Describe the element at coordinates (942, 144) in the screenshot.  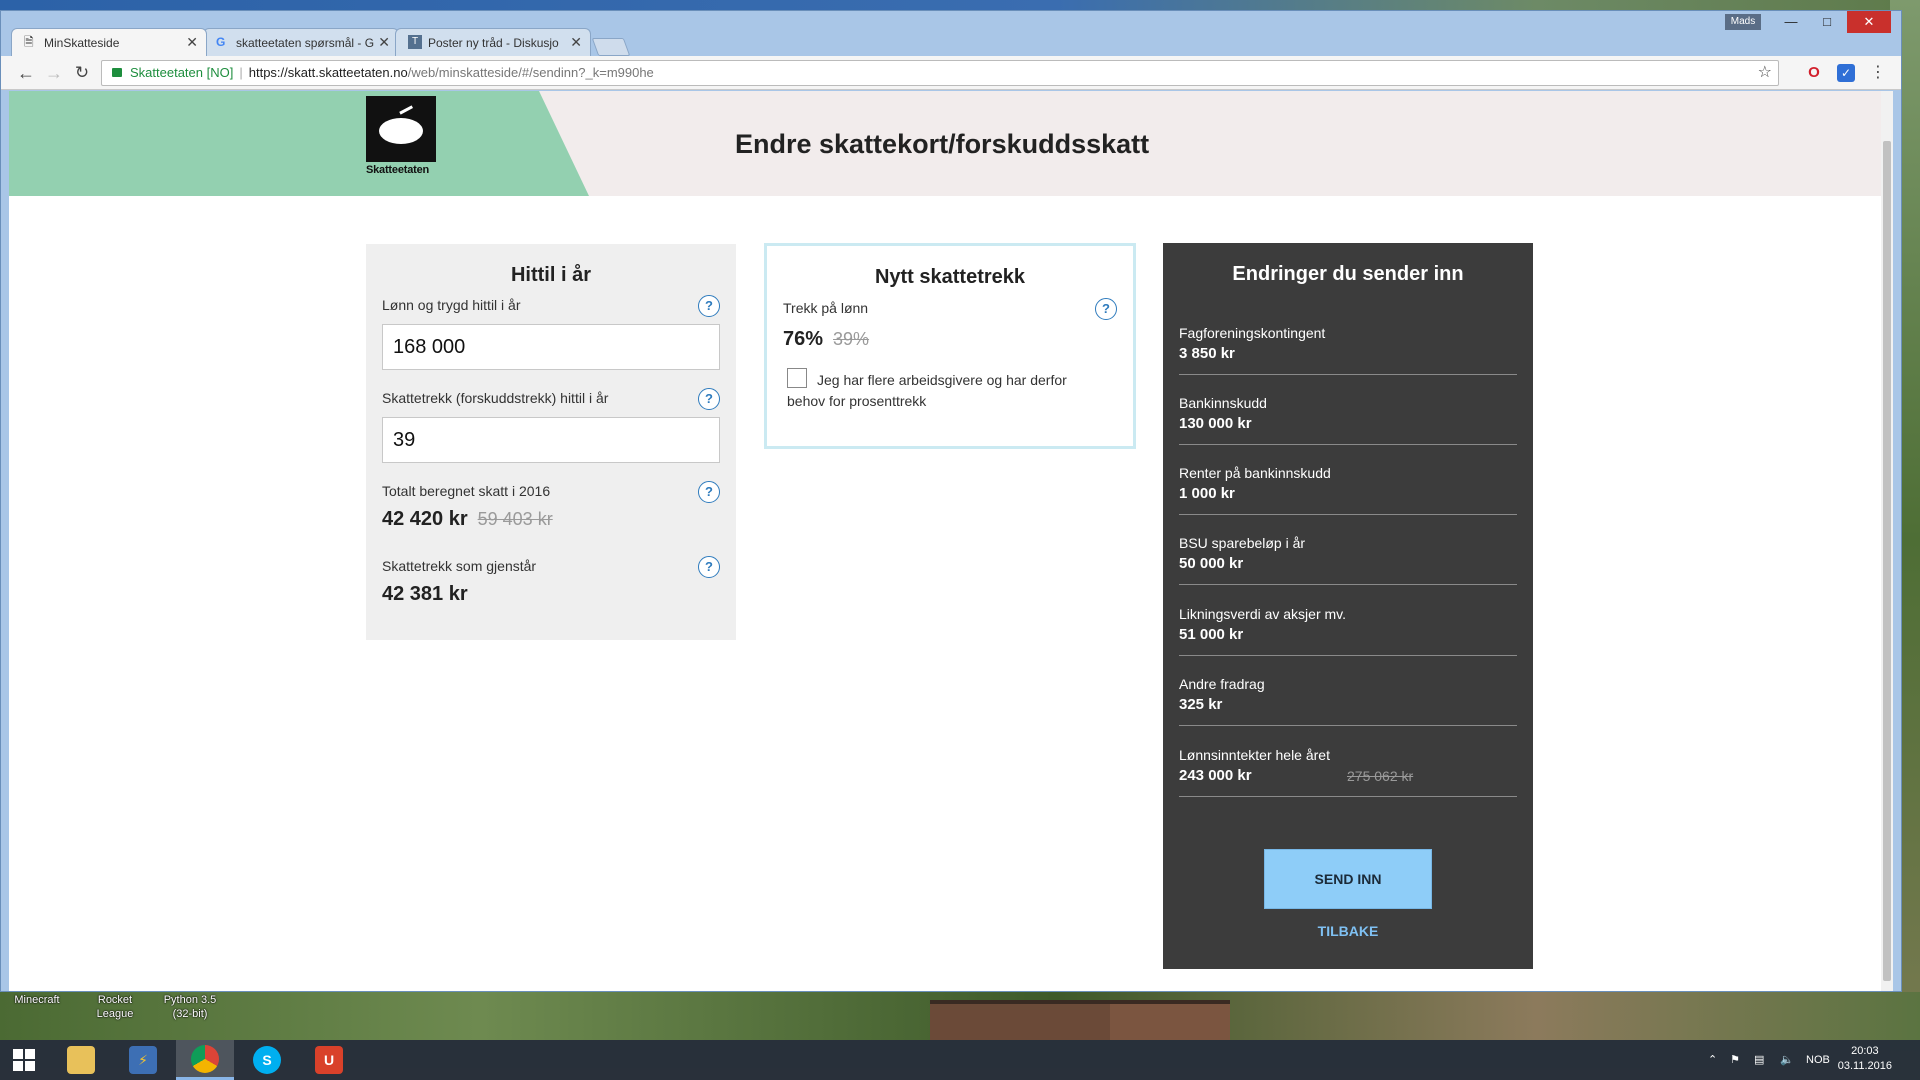
I see `page-title: Endre skattekort/forskuddsskatt` at that location.